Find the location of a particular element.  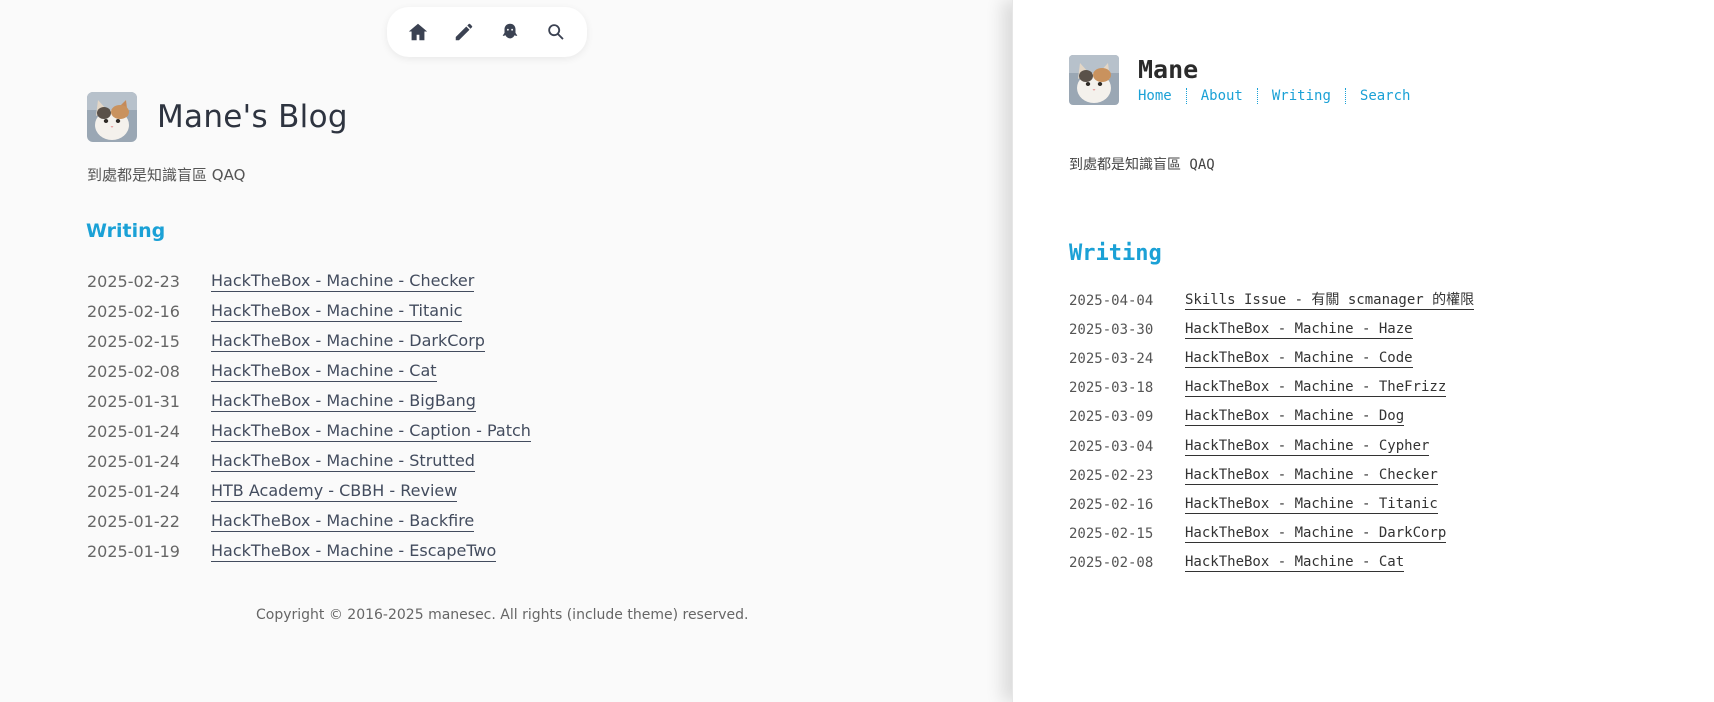

post-link: HackTheBox - Machine - Cypher is located at coordinates (1307, 447).